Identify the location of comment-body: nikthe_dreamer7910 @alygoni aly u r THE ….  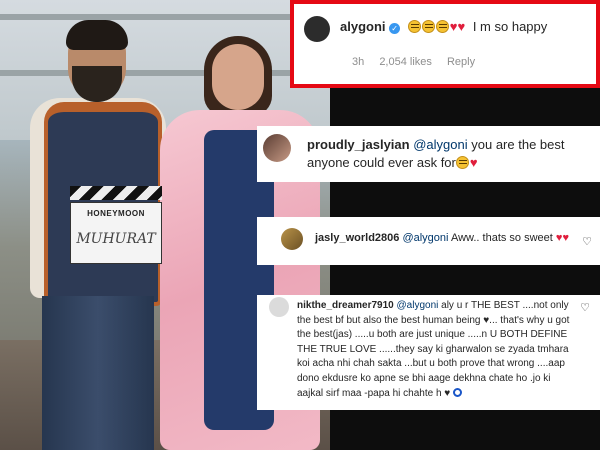
(437, 350).